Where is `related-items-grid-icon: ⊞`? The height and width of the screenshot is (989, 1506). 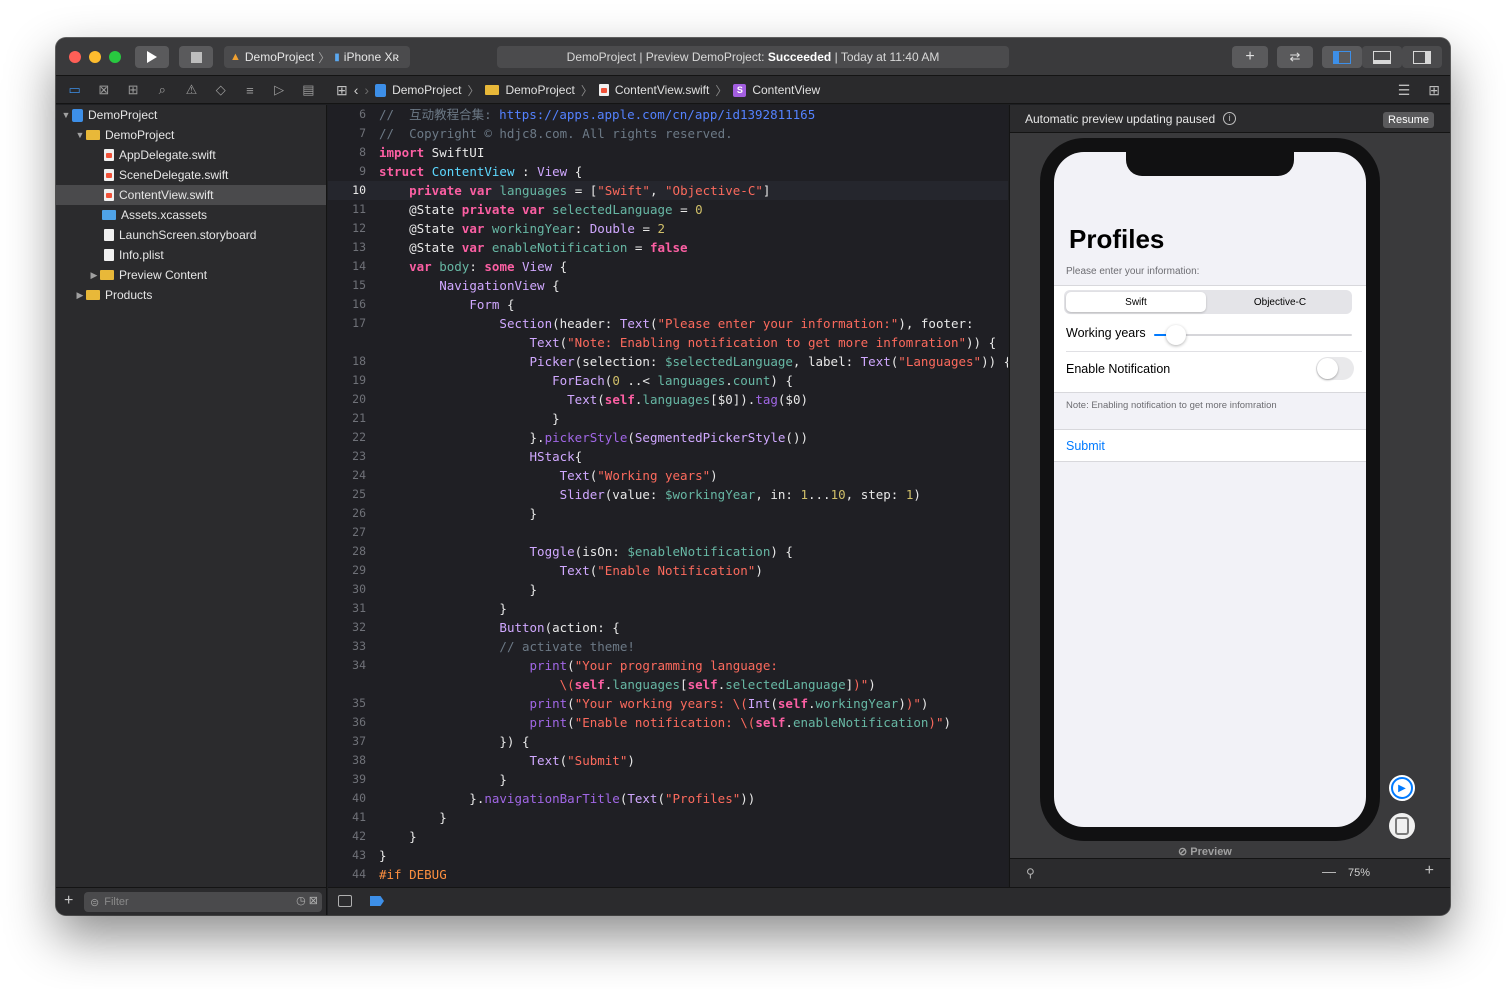 related-items-grid-icon: ⊞ is located at coordinates (342, 90).